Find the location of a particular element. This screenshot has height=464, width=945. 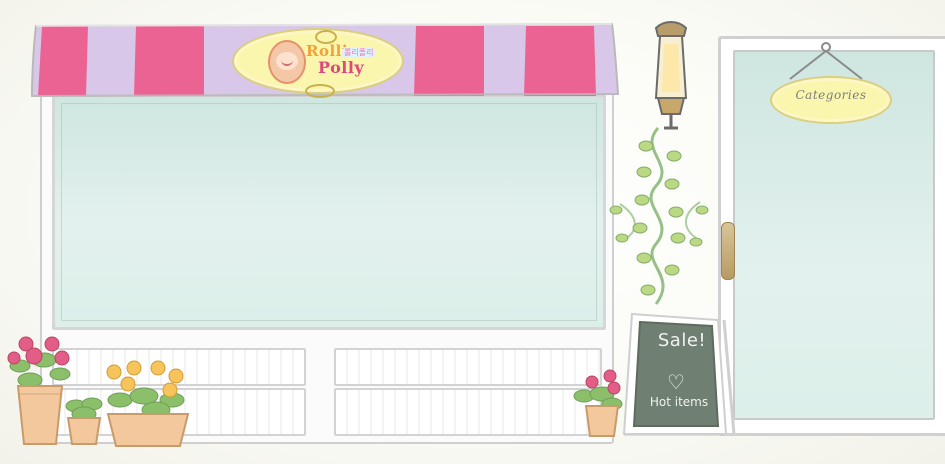

vine-decoration is located at coordinates (659, 215).